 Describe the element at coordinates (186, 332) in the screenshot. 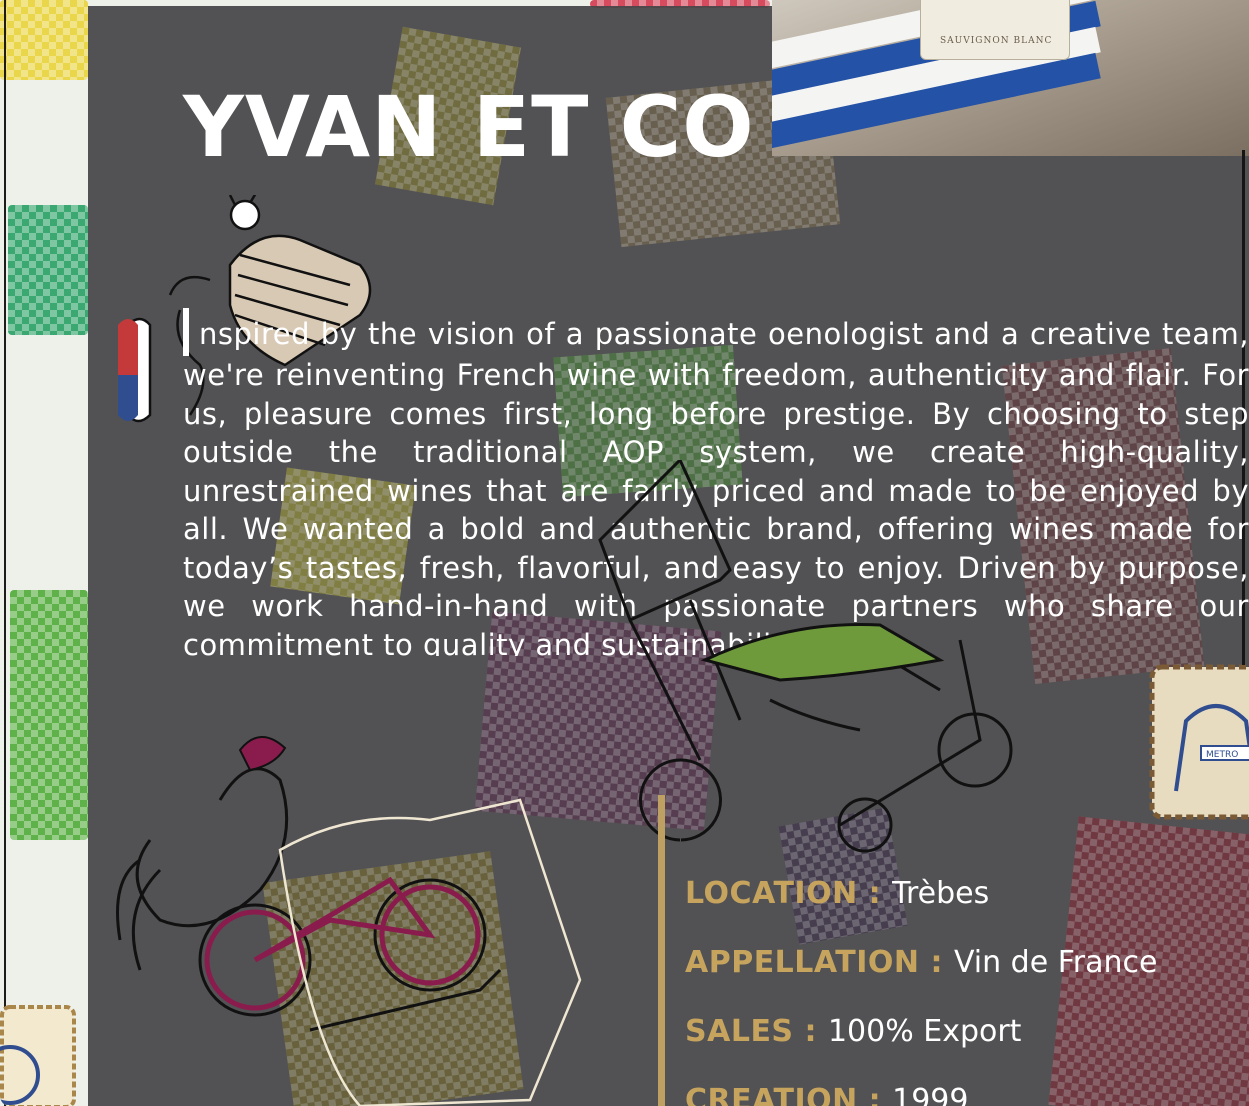

I see `dropcap-letter` at that location.